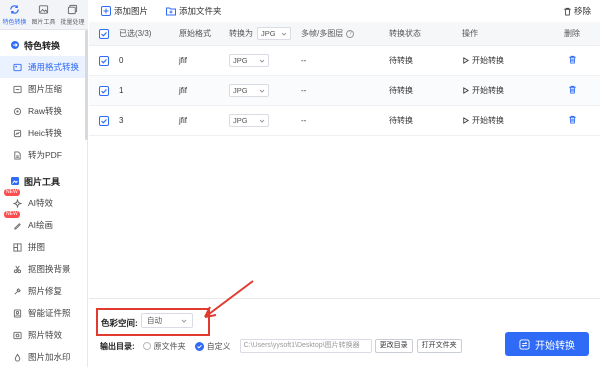 The width and height of the screenshot is (600, 367). I want to click on header-status: 转换状态, so click(405, 33).